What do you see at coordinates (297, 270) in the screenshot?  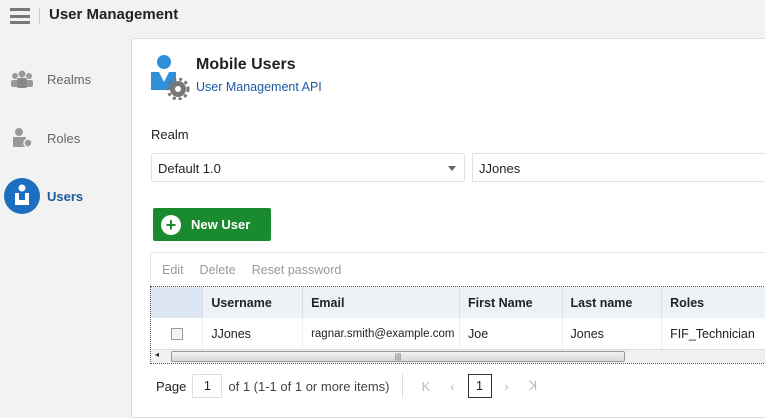 I see `reset-password-button: Reset password` at bounding box center [297, 270].